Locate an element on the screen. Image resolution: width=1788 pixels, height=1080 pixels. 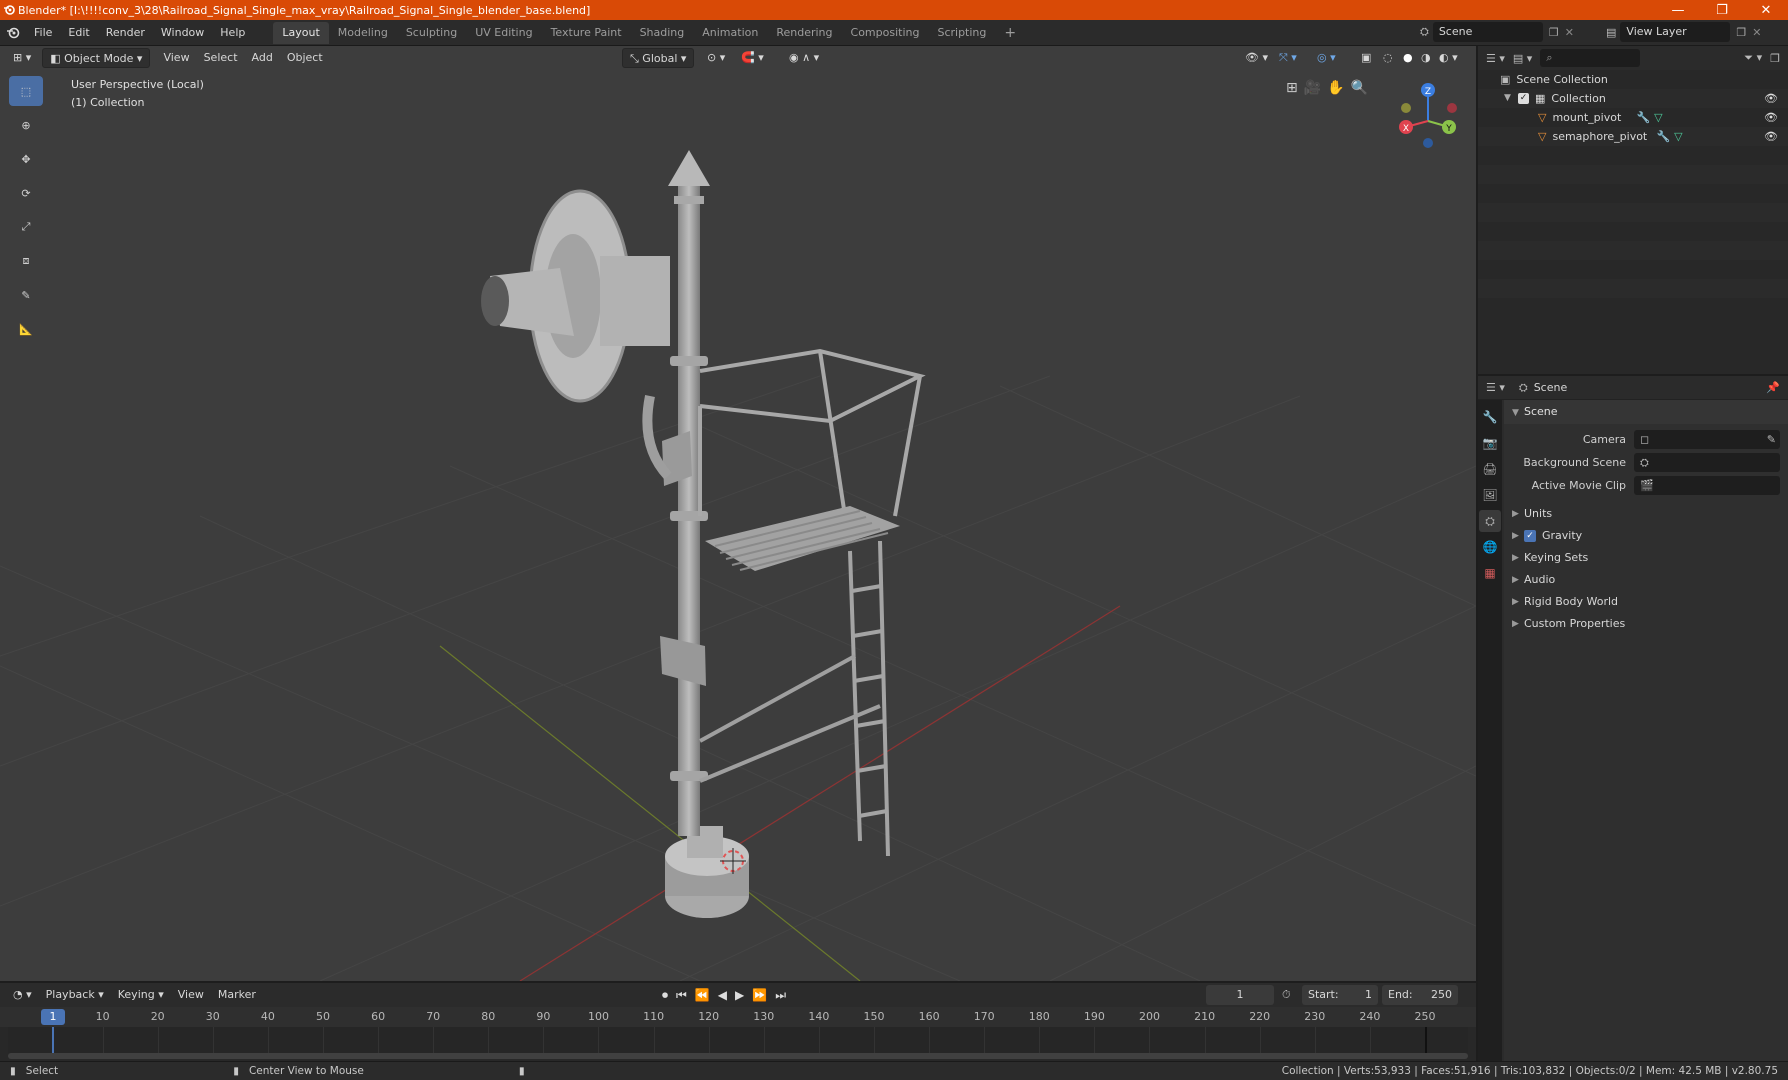
current-frame-indicator: 1 is located at coordinates (53, 1017).